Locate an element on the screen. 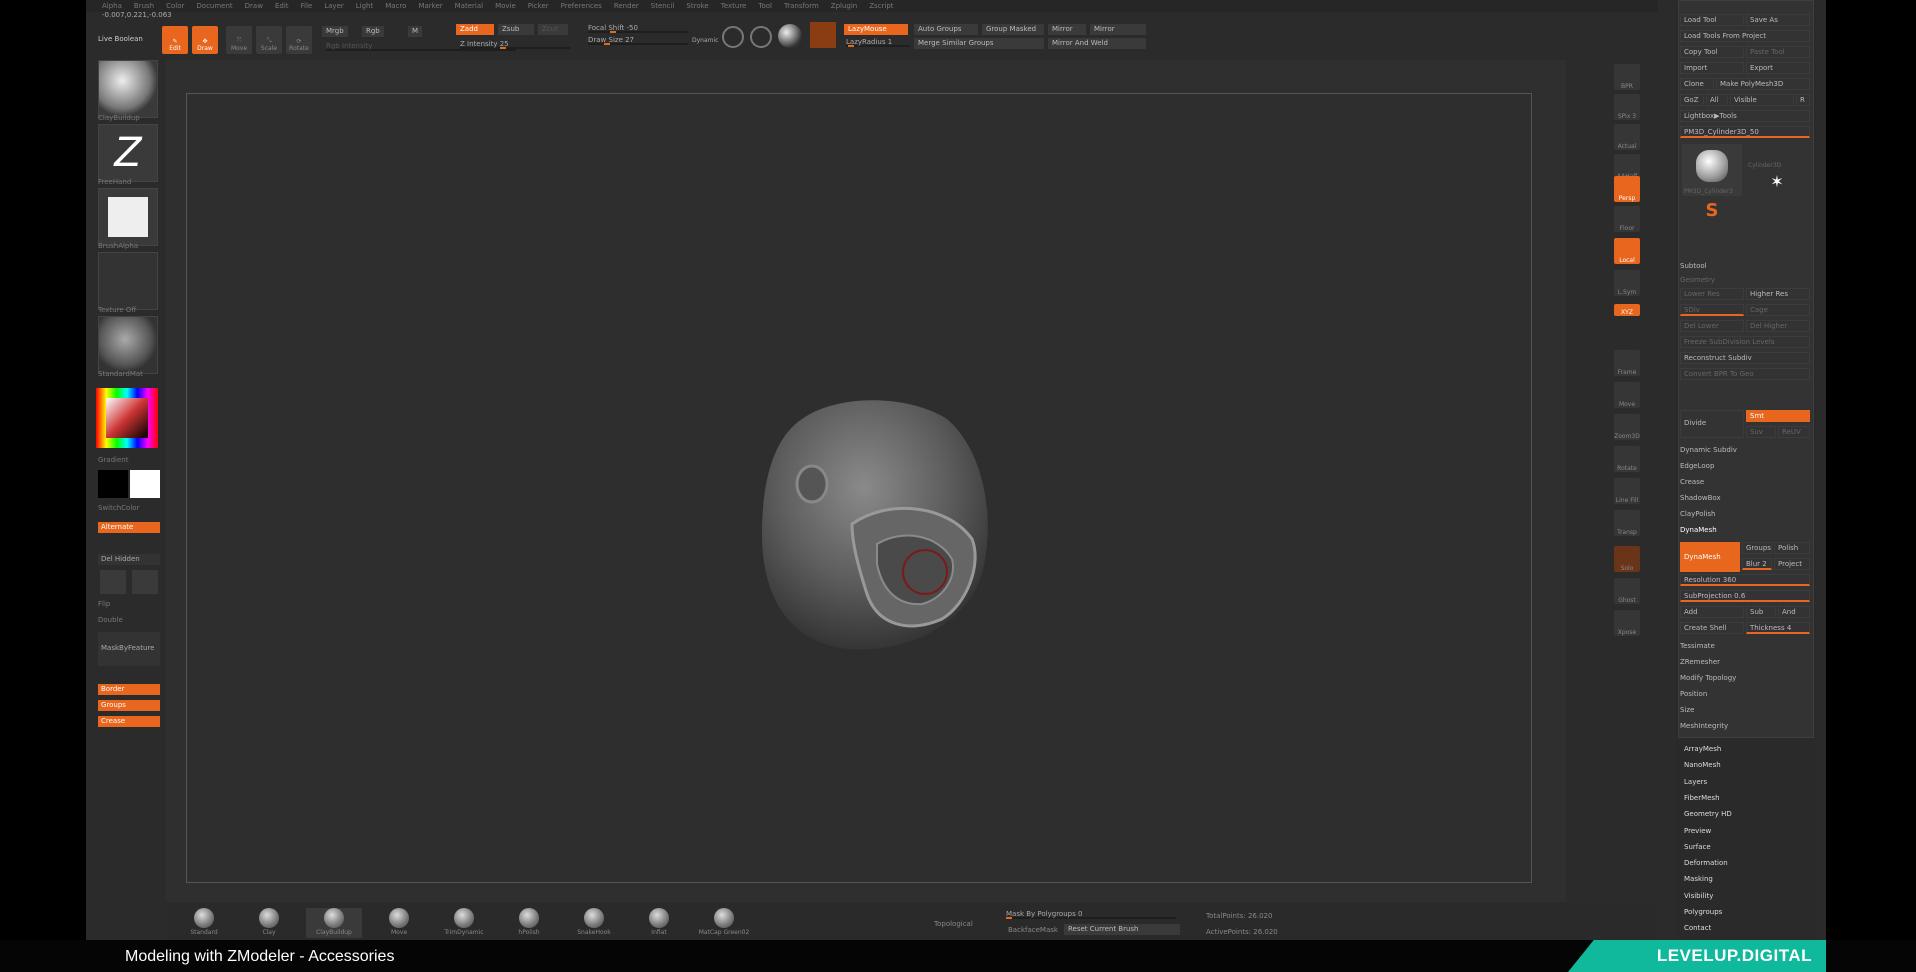 This screenshot has width=1916, height=972. mrgb-button: Mrgb is located at coordinates (335, 31).